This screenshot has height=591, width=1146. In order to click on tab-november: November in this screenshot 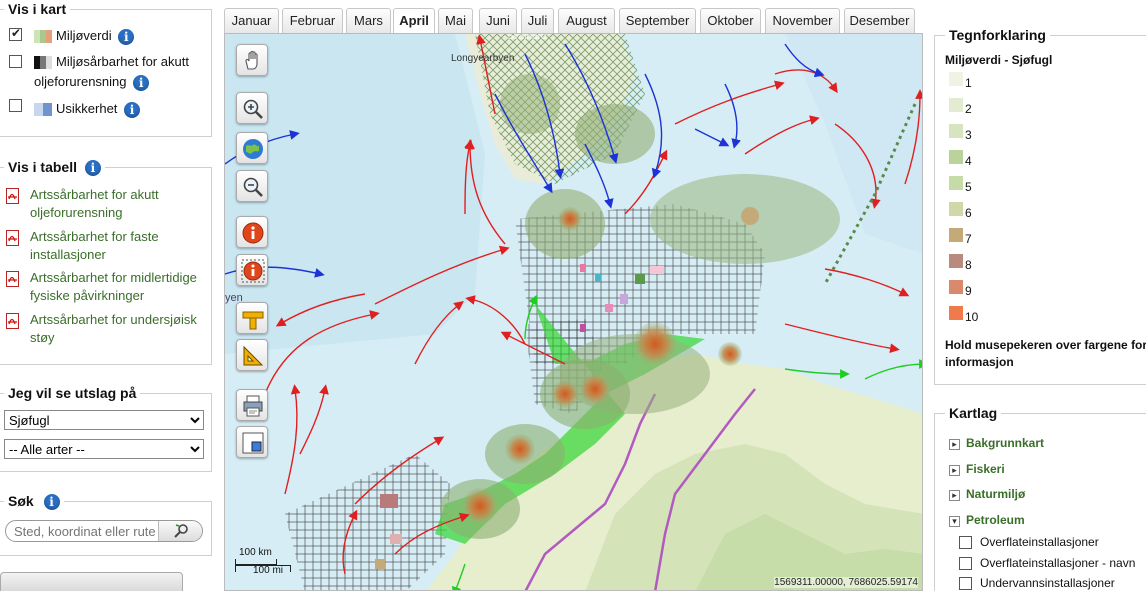, I will do `click(802, 20)`.